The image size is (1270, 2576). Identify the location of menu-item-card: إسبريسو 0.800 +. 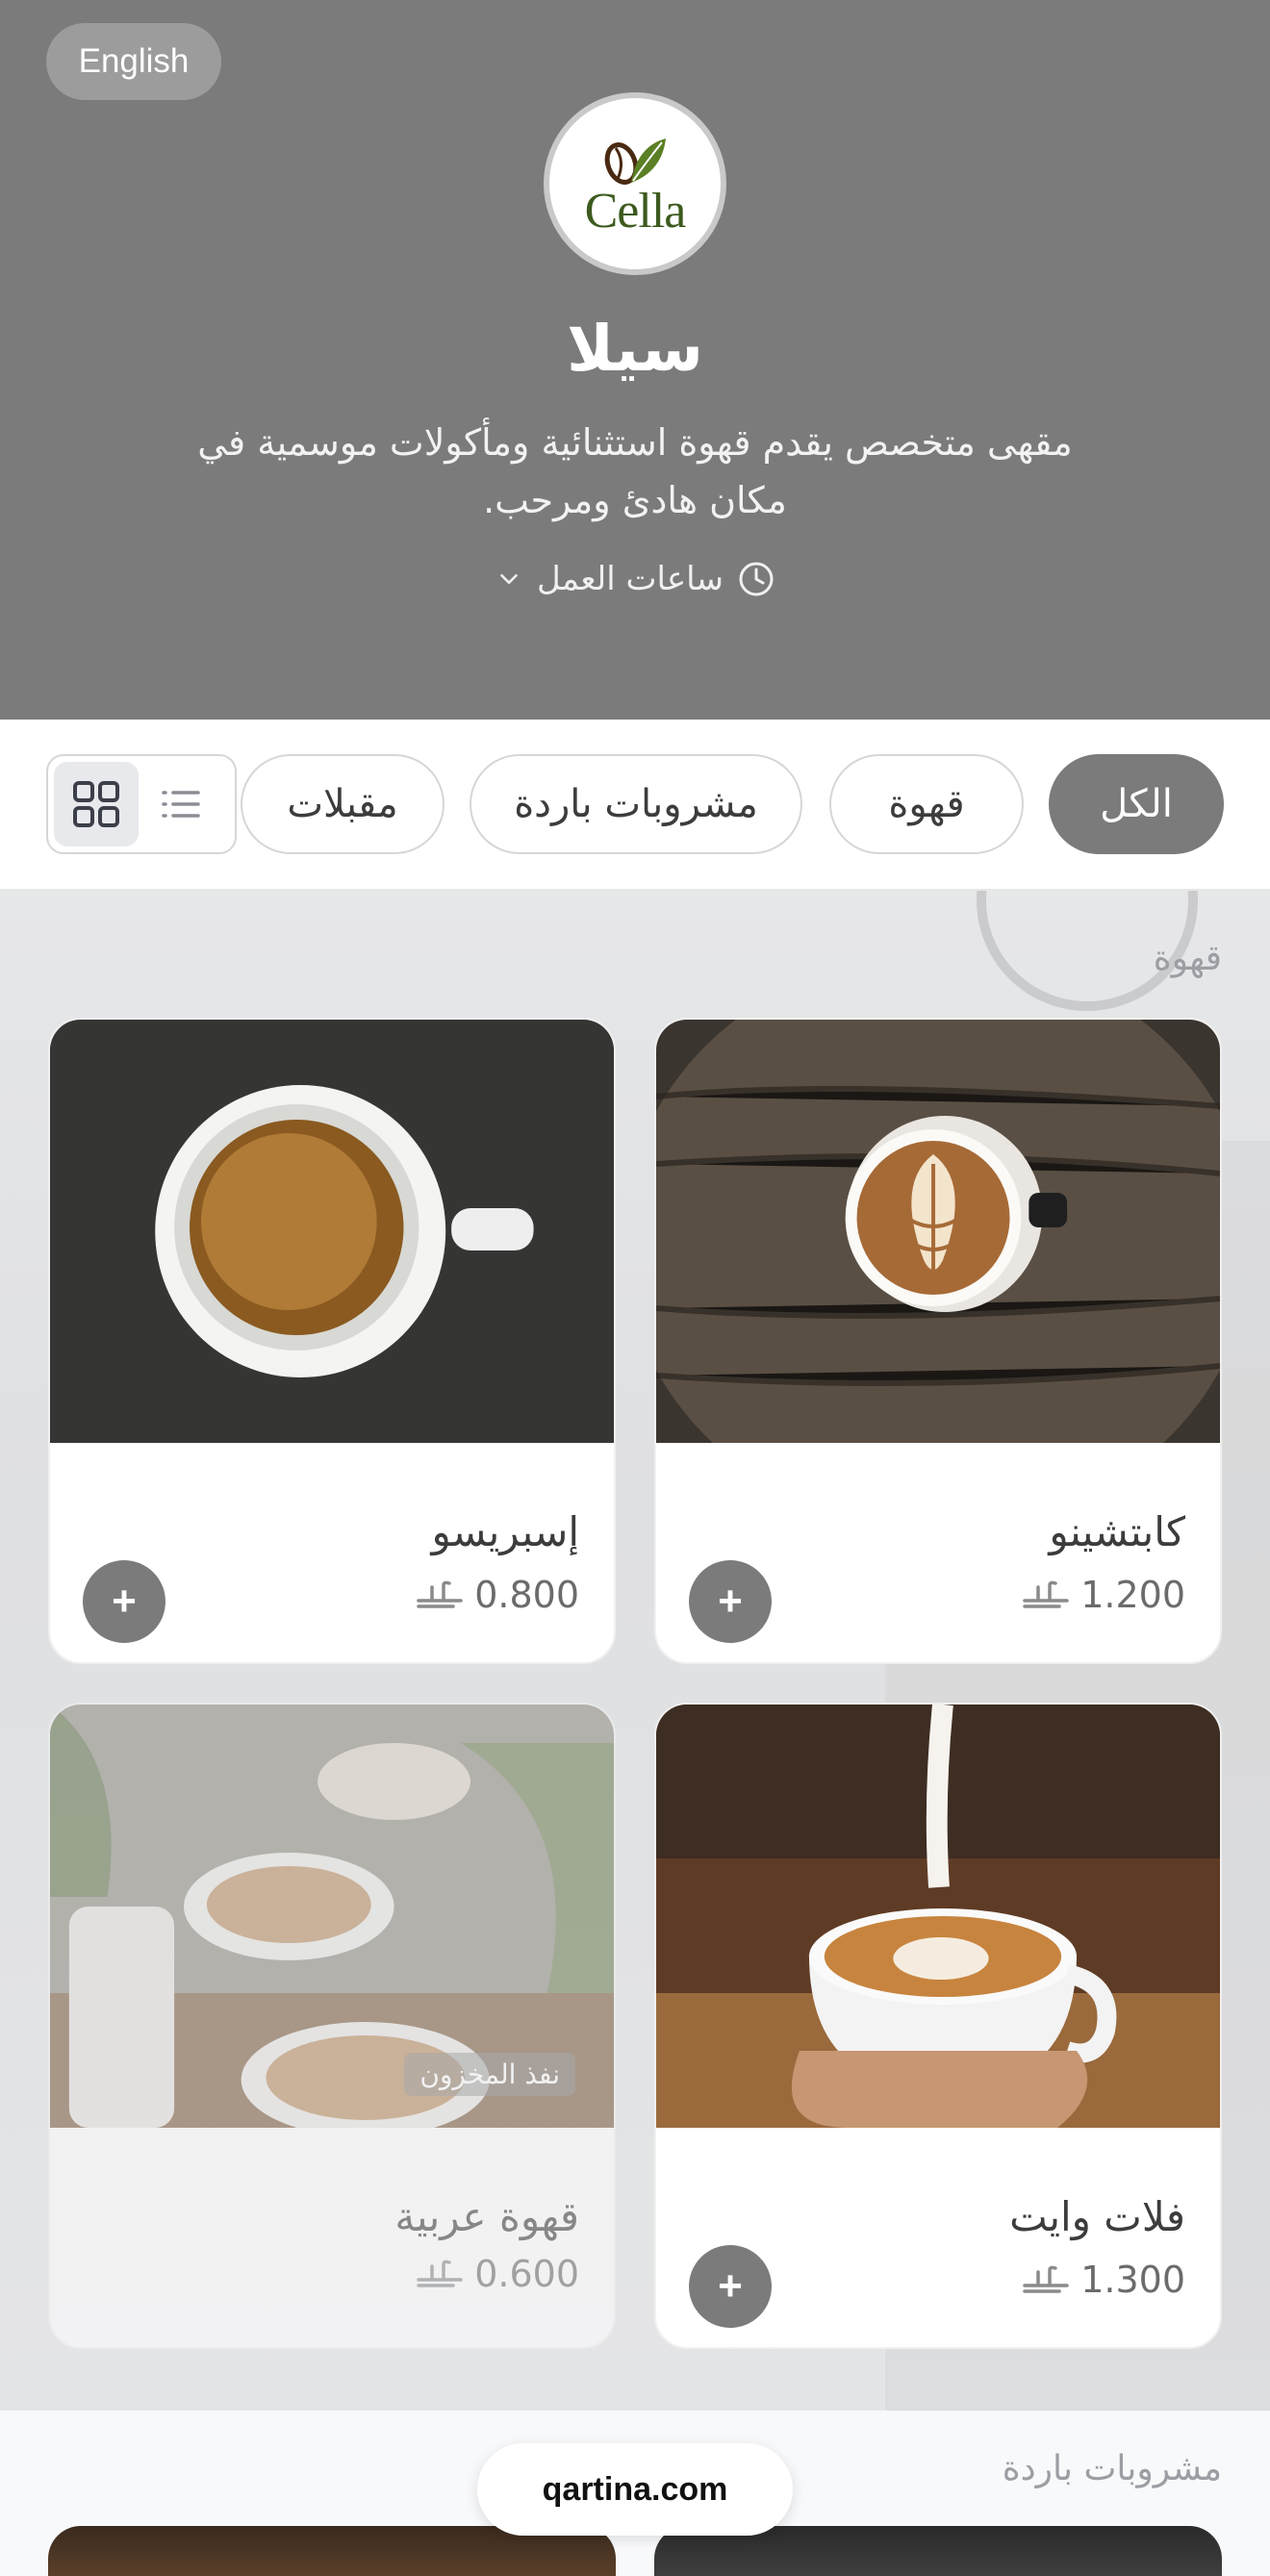
(332, 1341).